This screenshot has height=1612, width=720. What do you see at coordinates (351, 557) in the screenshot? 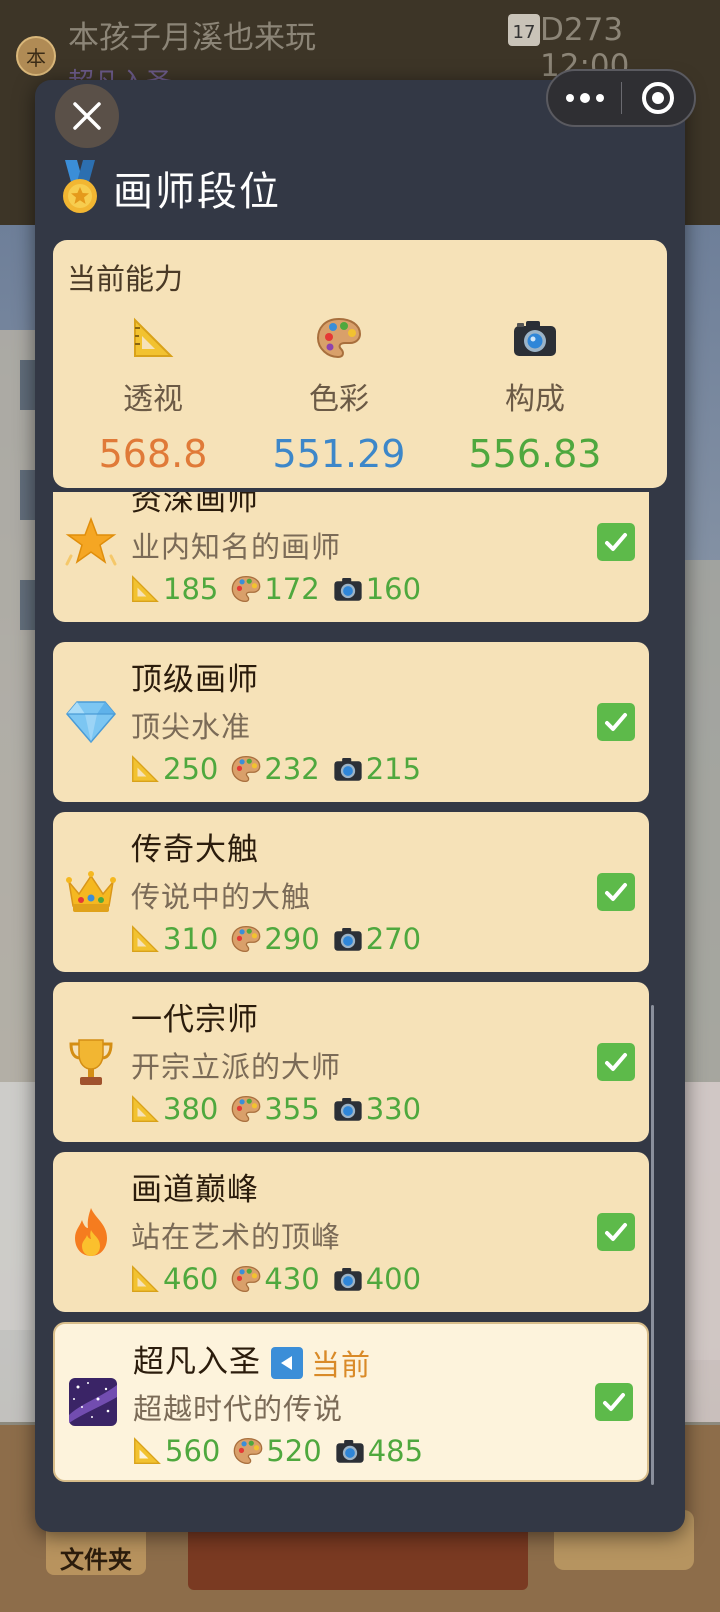
I see `rank-card: 资深画师 业内知名的画师 185 172 160` at bounding box center [351, 557].